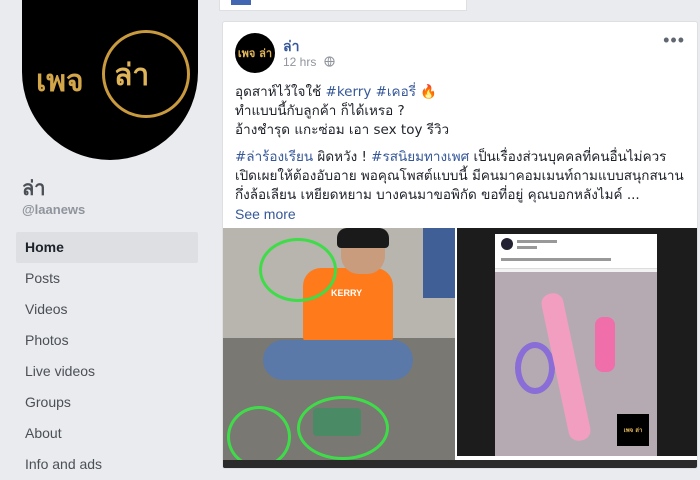  What do you see at coordinates (107, 402) in the screenshot?
I see `nav-item-groups: Groups` at bounding box center [107, 402].